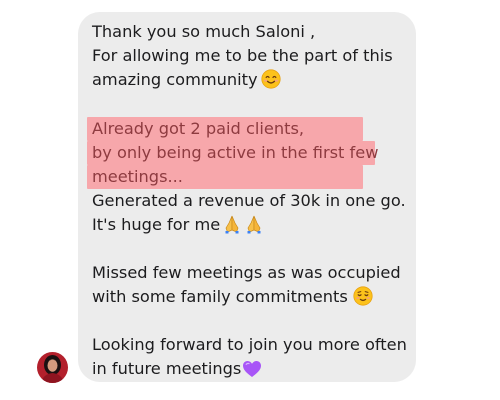 This screenshot has width=500, height=400. What do you see at coordinates (249, 344) in the screenshot?
I see `message-line: Looking forward to join you more often` at bounding box center [249, 344].